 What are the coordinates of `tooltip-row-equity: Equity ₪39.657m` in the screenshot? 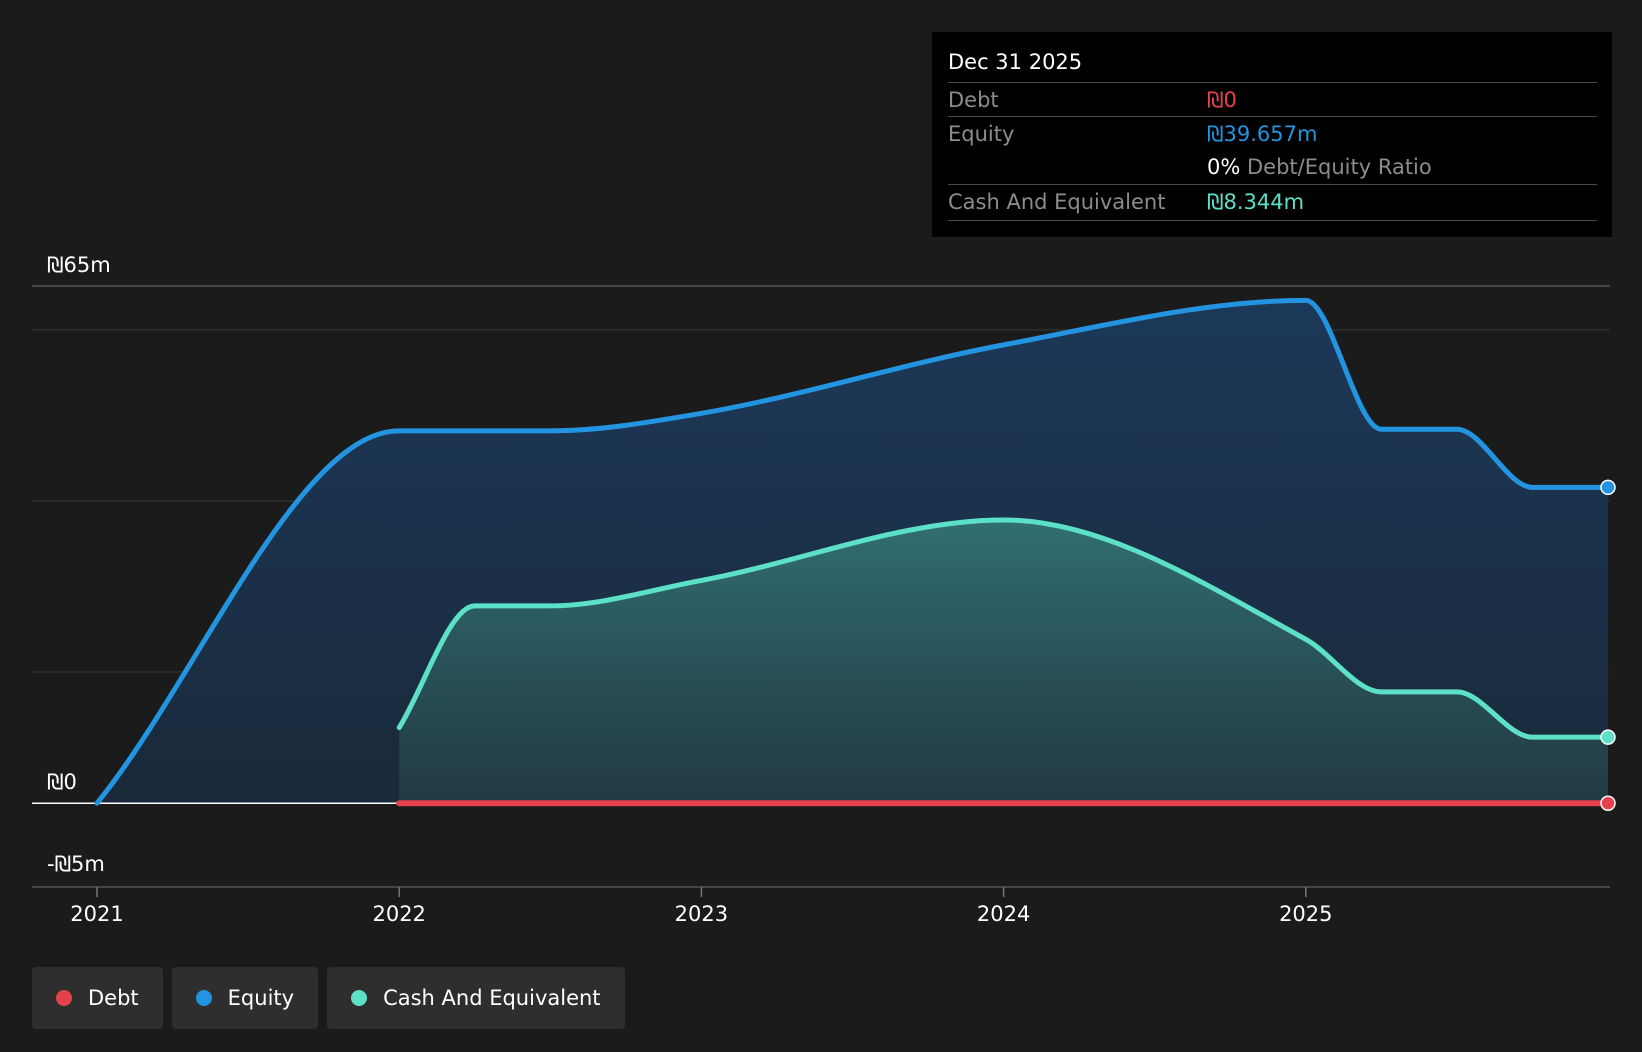 It's located at (1272, 133).